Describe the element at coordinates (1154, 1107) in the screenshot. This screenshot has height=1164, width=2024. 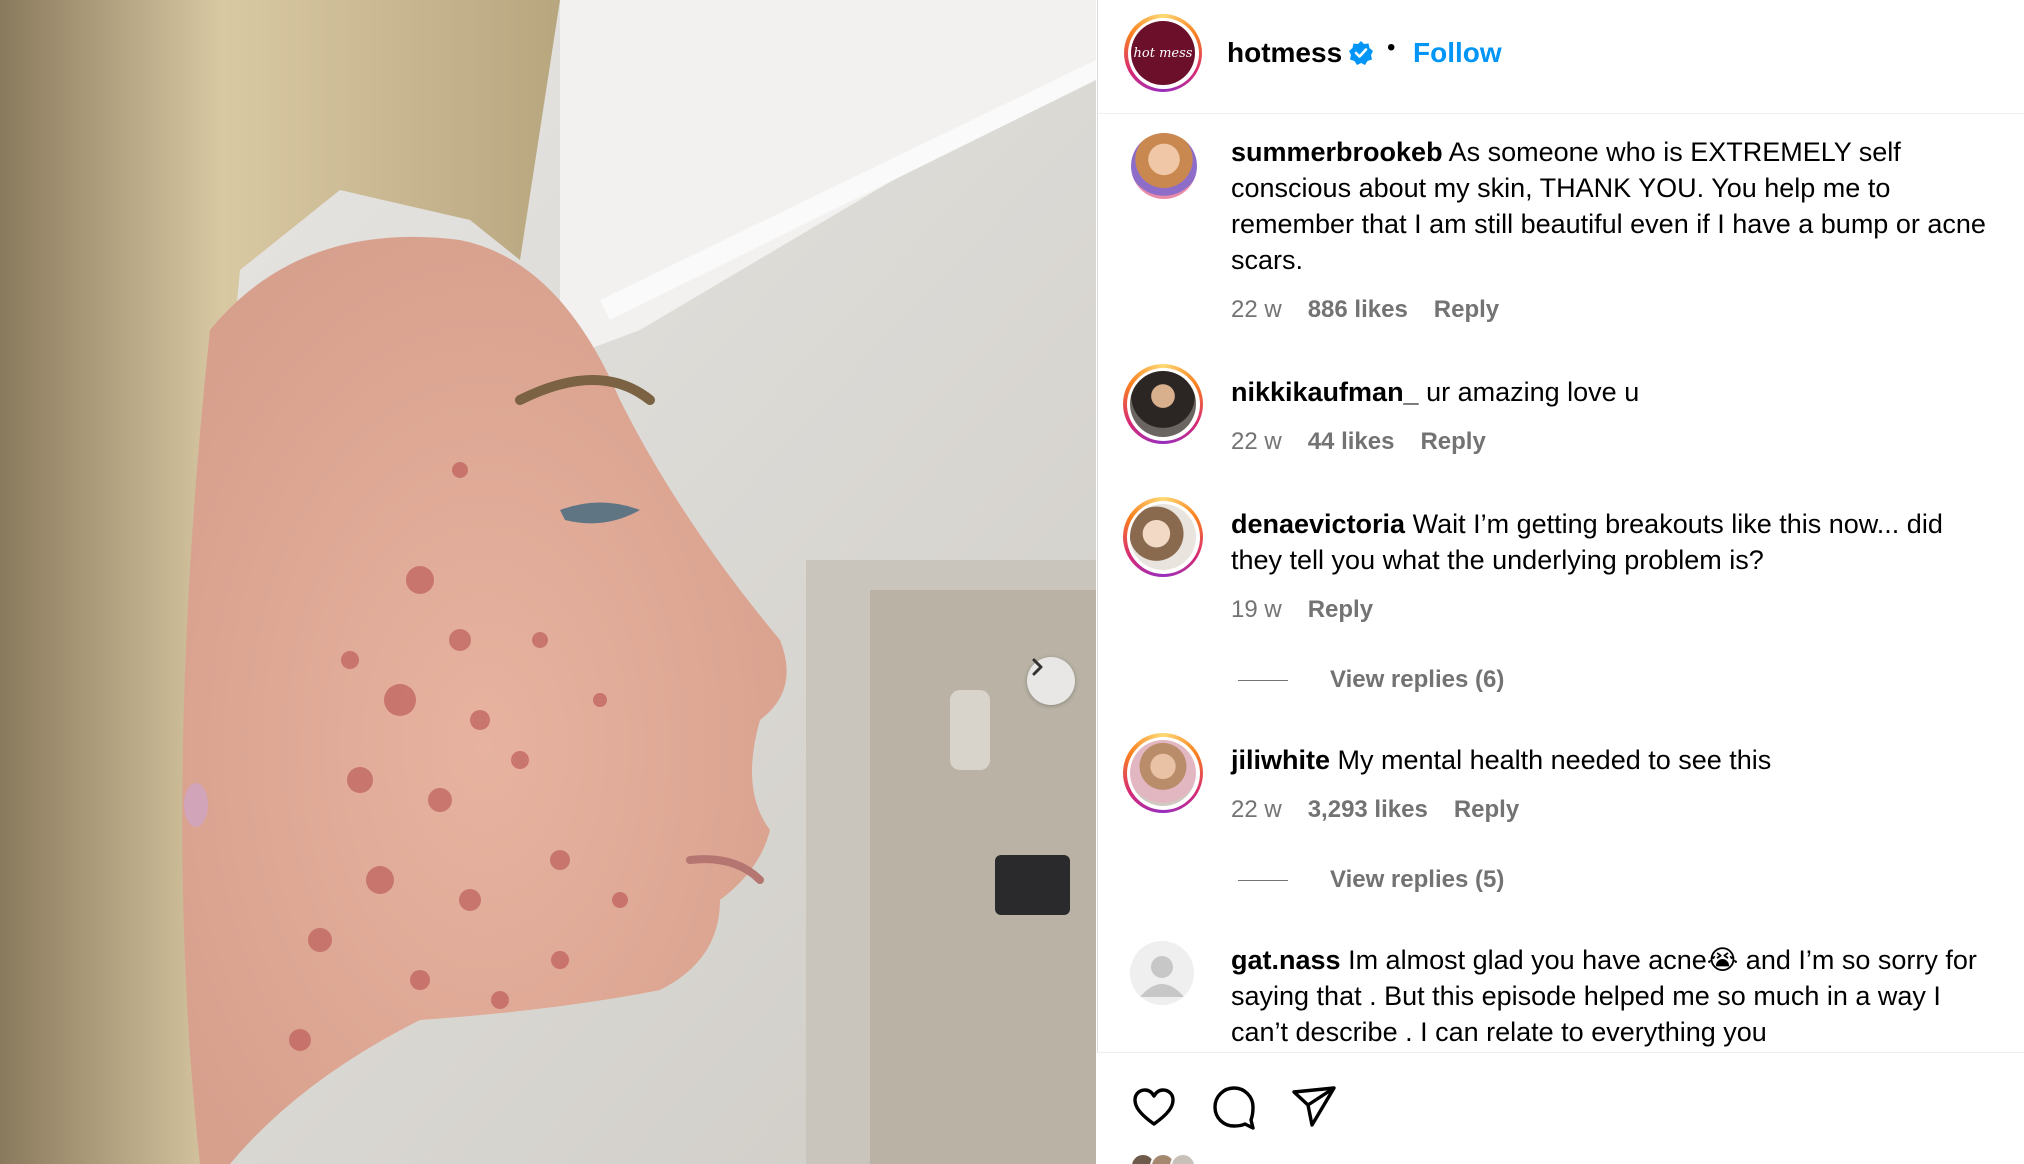
I see `heart-icon` at that location.